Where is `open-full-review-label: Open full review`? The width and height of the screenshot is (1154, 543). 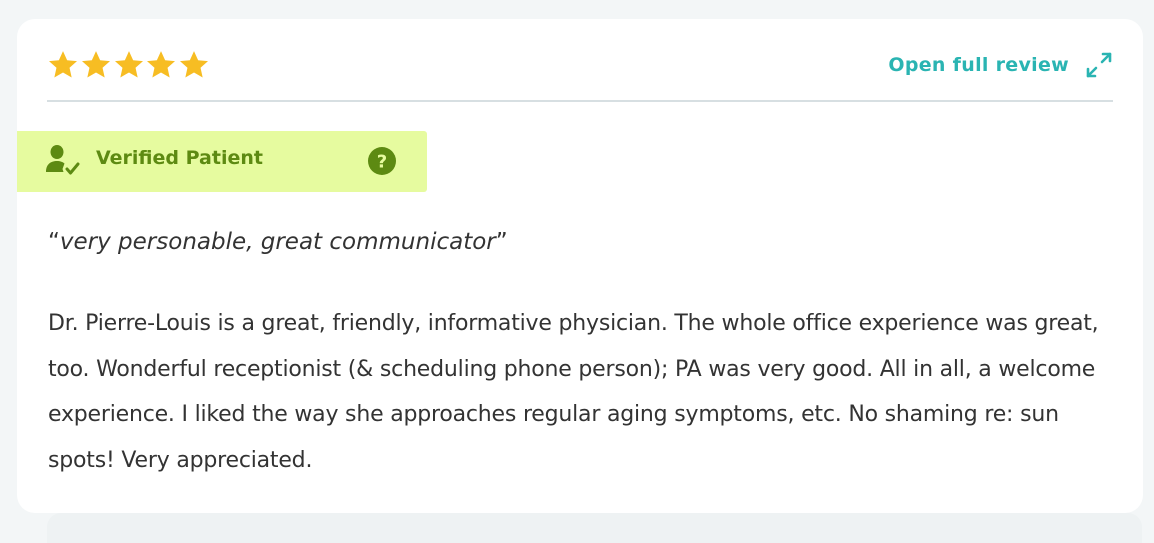 open-full-review-label: Open full review is located at coordinates (978, 65).